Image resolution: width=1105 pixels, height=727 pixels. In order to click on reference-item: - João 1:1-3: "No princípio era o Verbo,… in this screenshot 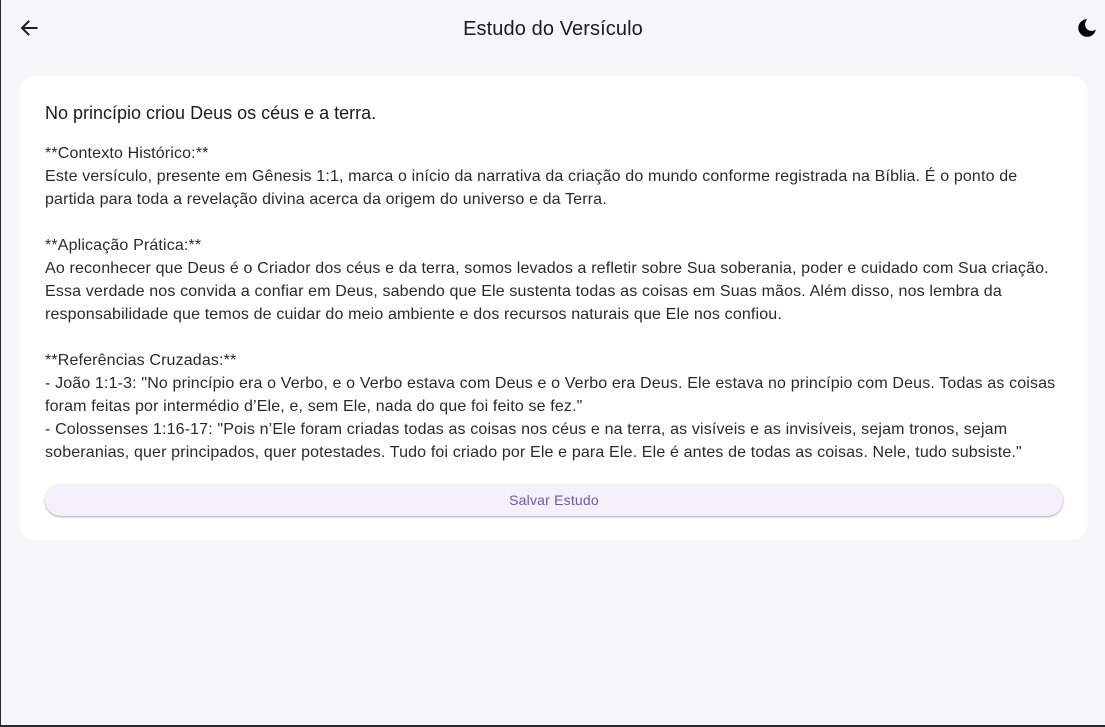, I will do `click(550, 395)`.